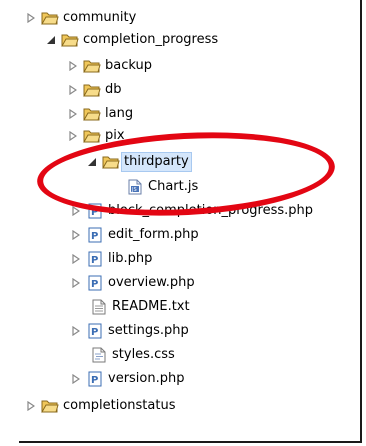 This screenshot has height=446, width=366. I want to click on tree-item-label: backup, so click(128, 65).